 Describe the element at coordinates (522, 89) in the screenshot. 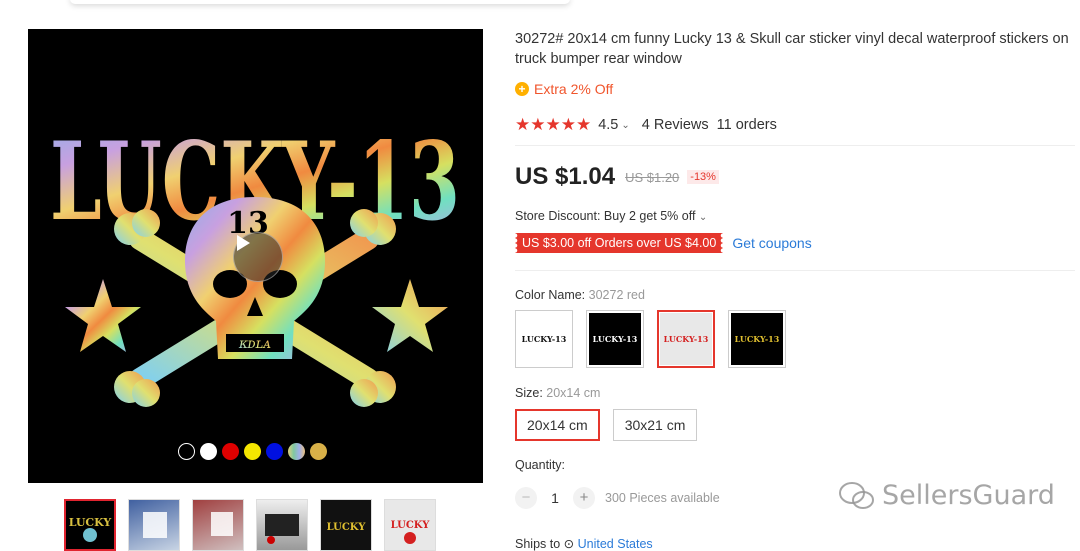

I see `coin-plus-icon: +` at that location.